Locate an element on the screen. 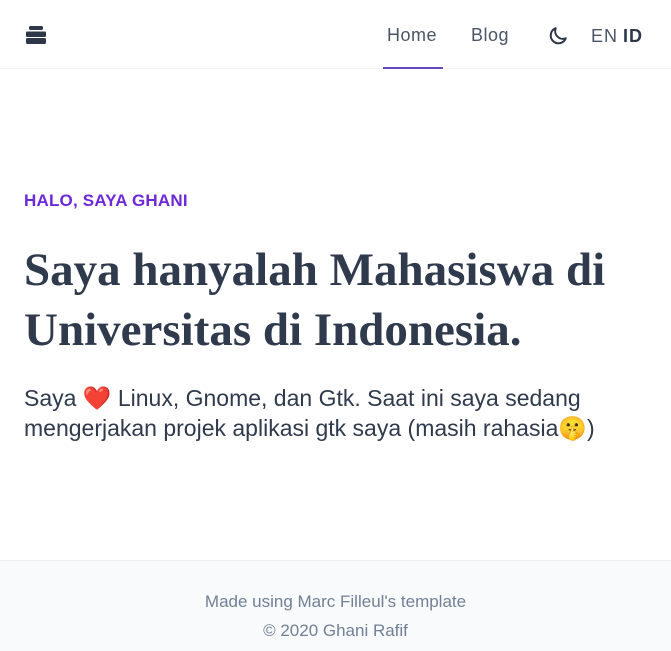 The width and height of the screenshot is (671, 651). lang-en-link: EN is located at coordinates (604, 36).